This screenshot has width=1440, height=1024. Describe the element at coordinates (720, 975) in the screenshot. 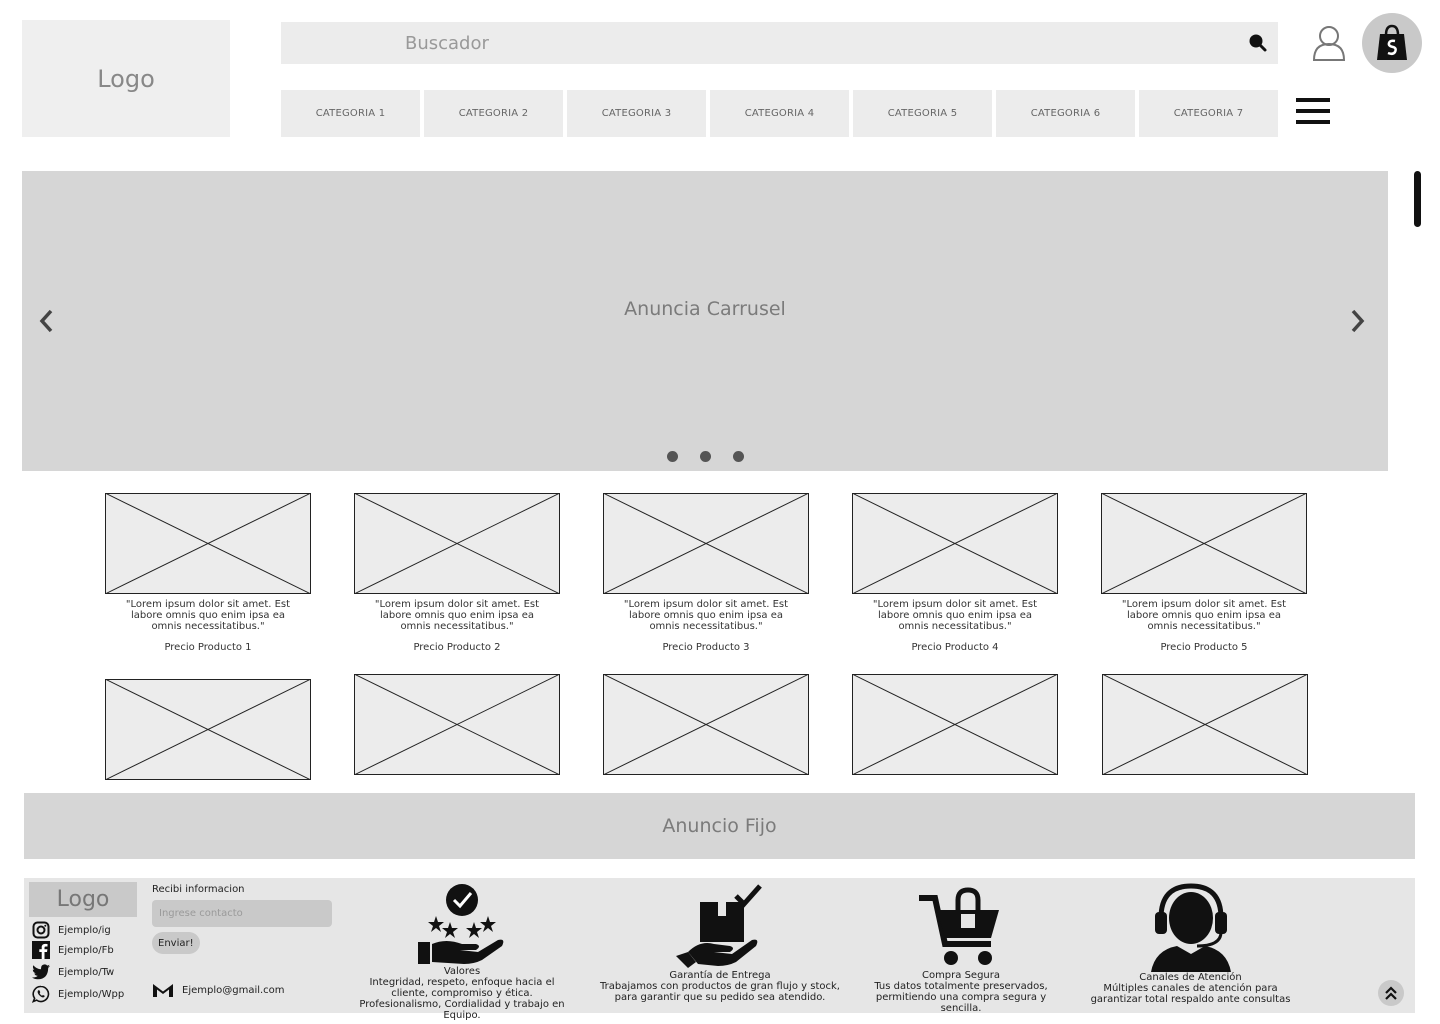

I see `feature-delivery-title: Garantía de Entrega` at that location.